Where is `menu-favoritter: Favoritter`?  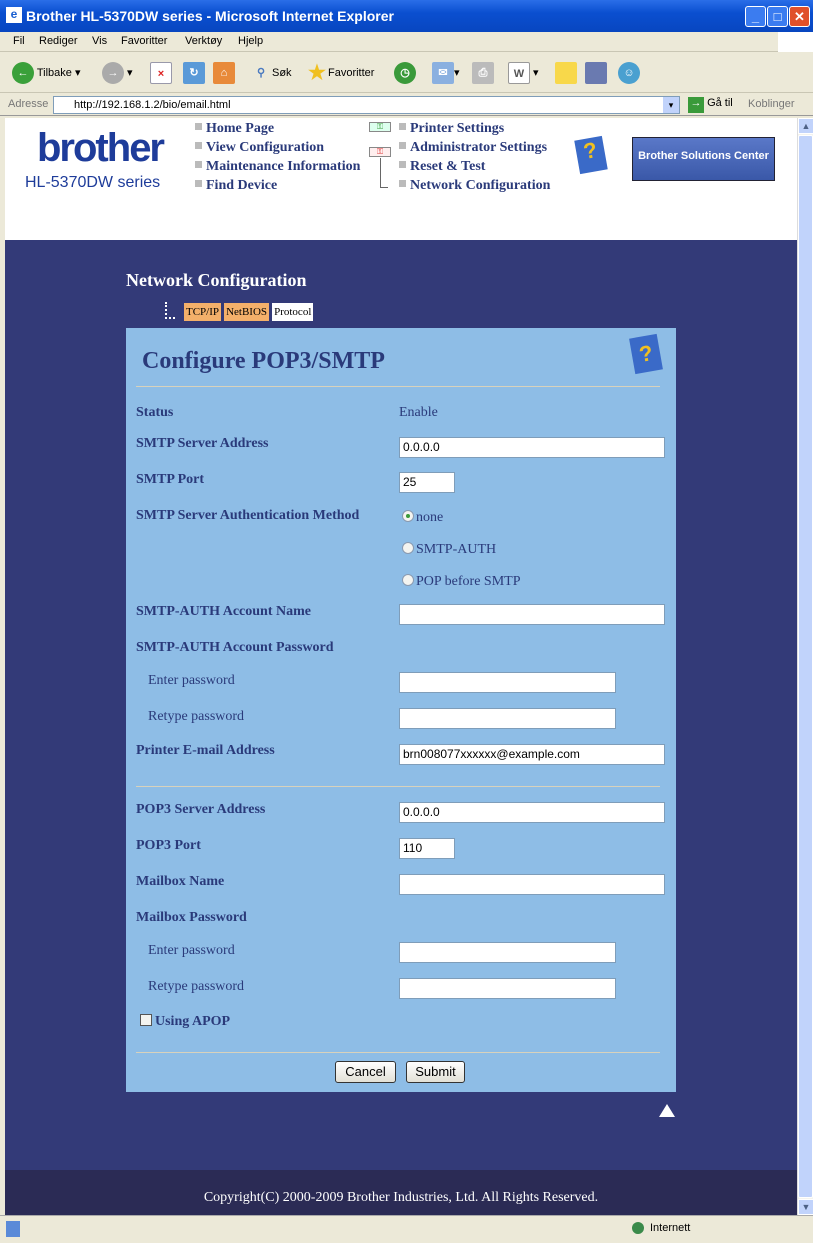
menu-favoritter: Favoritter is located at coordinates (144, 41).